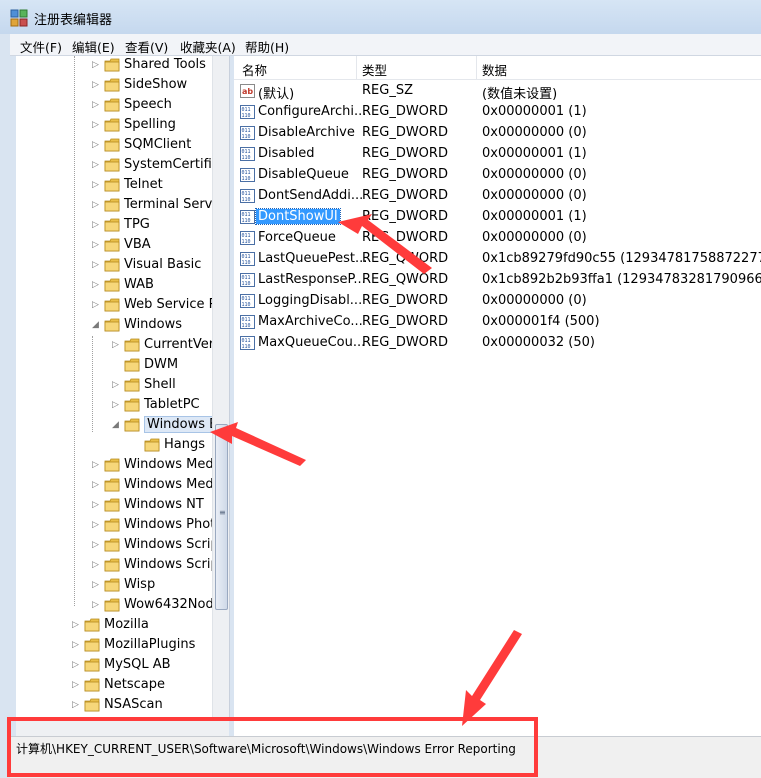  I want to click on menu-help: 帮助(H), so click(267, 46).